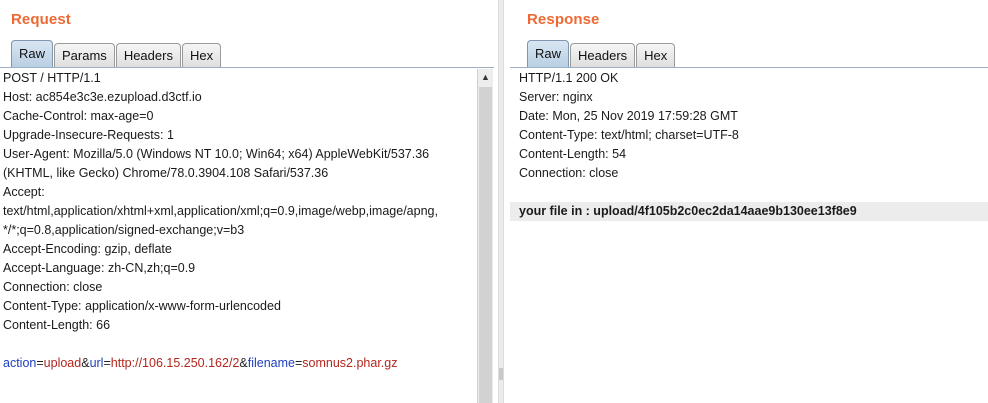 The height and width of the screenshot is (403, 988). I want to click on request-line: Host: ac854e3c3e.ezupload.d3ctf.io, so click(102, 97).